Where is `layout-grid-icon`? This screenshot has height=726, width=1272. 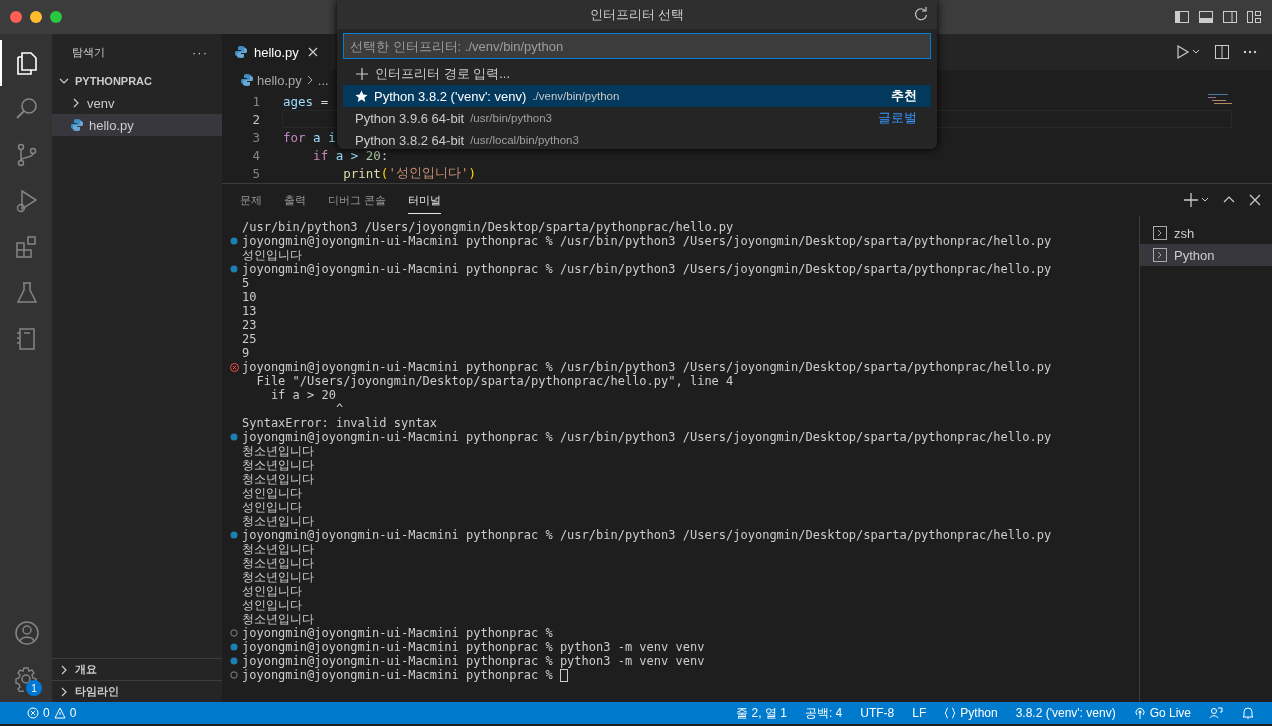 layout-grid-icon is located at coordinates (1254, 17).